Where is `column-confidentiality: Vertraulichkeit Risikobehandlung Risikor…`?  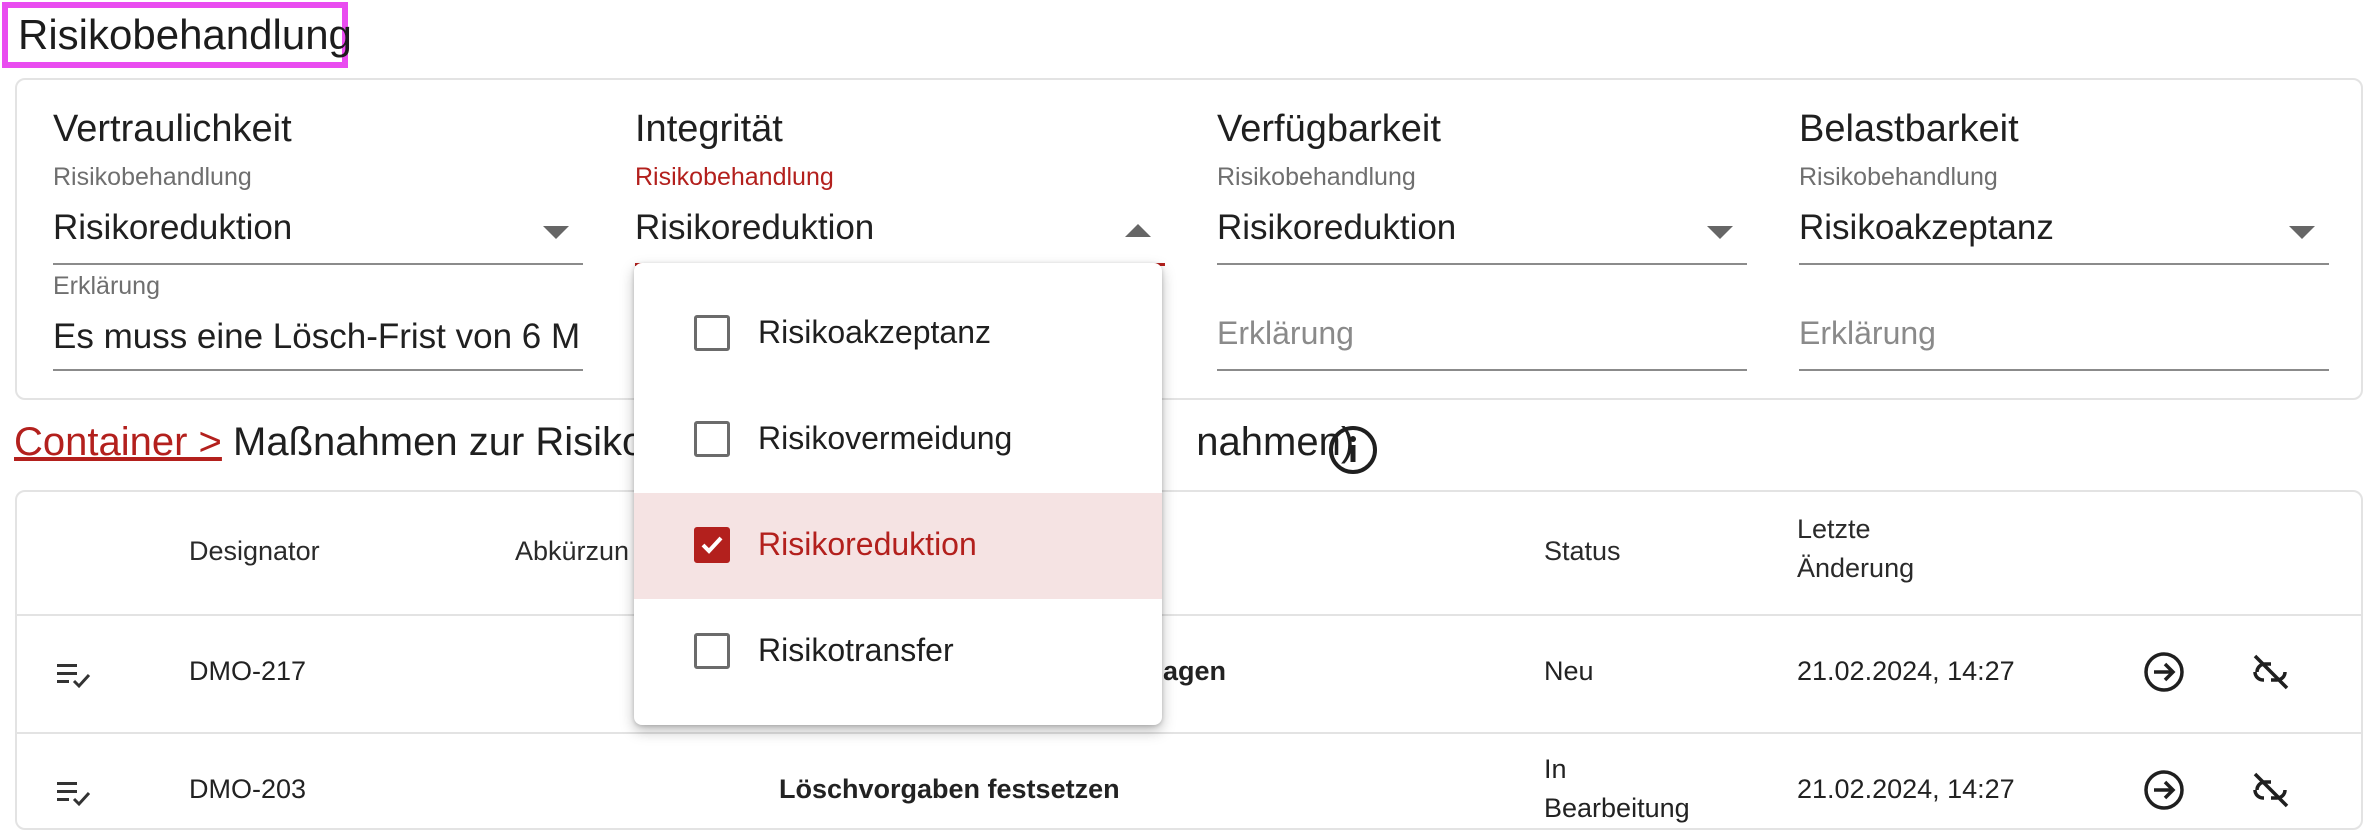 column-confidentiality: Vertraulichkeit Risikobehandlung Risikor… is located at coordinates (318, 239).